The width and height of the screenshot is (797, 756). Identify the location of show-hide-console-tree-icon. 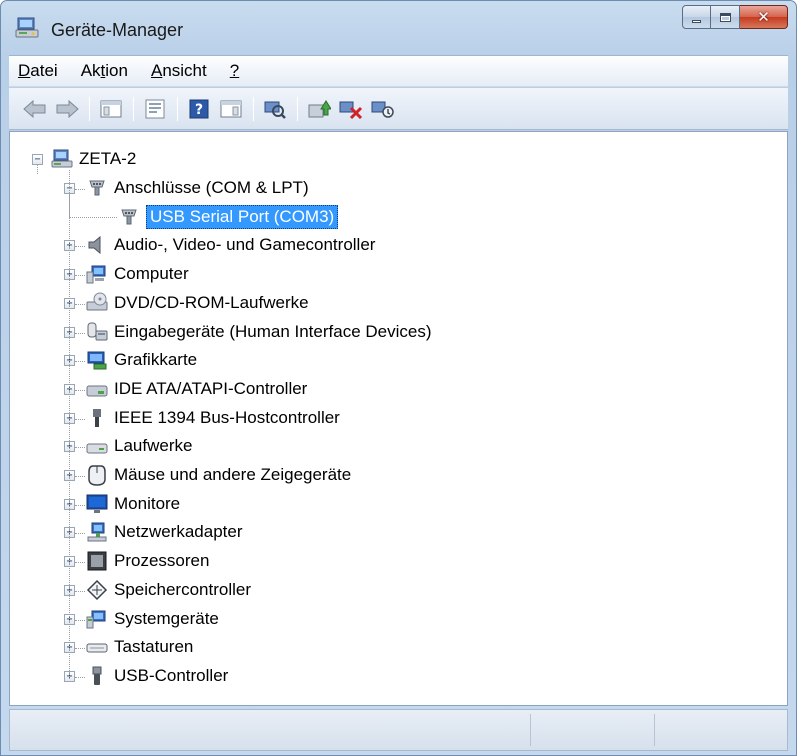
(111, 108).